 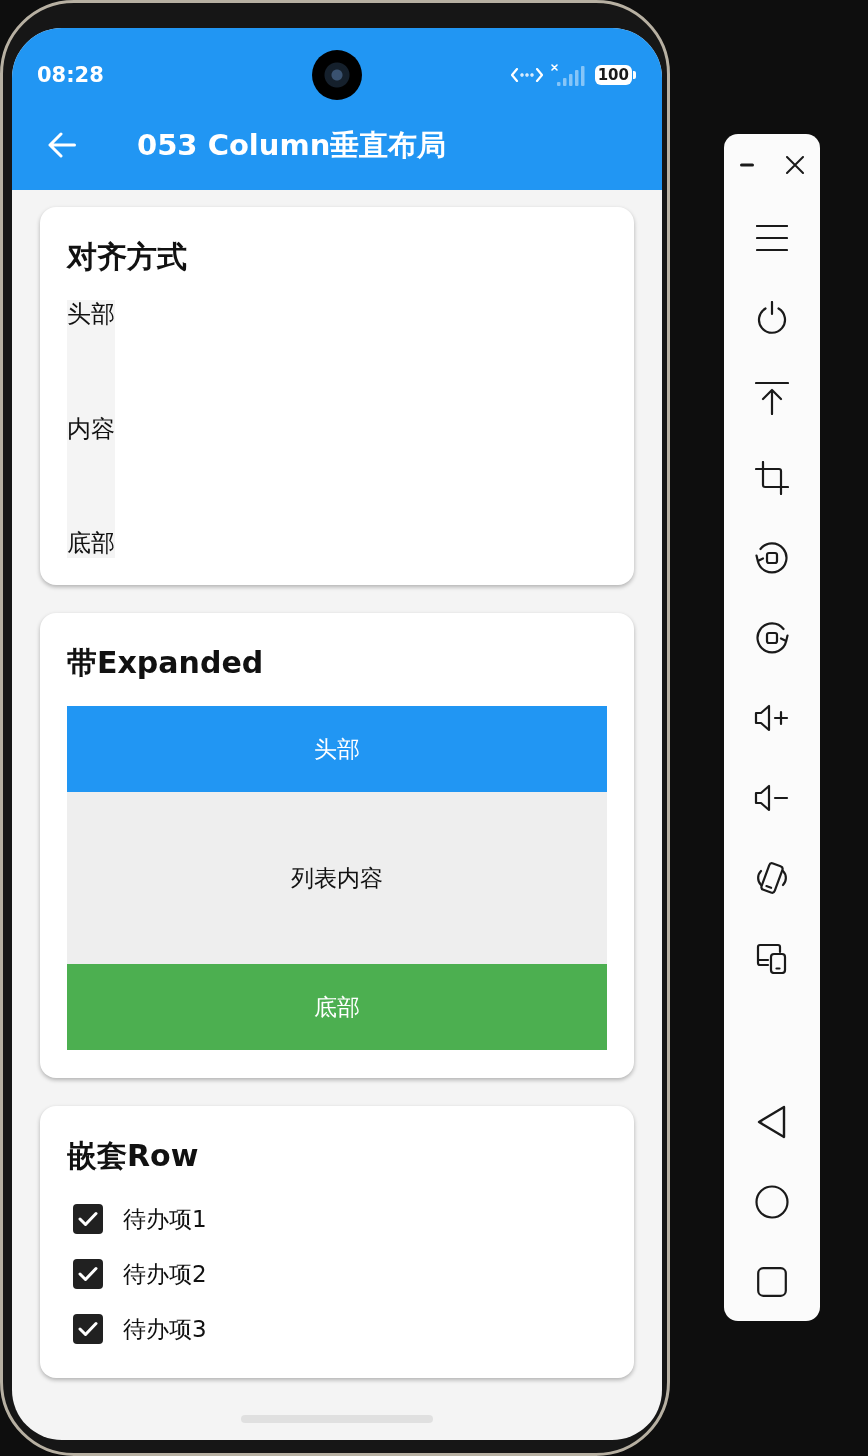 I want to click on column-item: 底部, so click(x=91, y=543).